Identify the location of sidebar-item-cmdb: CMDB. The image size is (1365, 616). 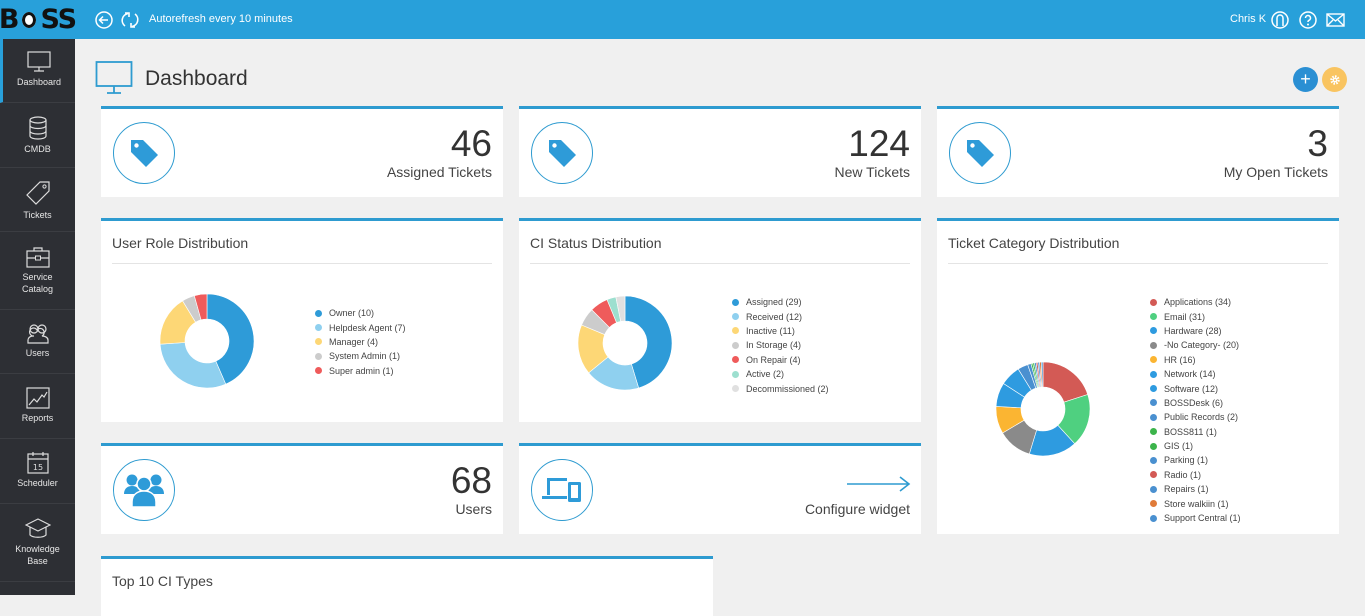
(37, 135).